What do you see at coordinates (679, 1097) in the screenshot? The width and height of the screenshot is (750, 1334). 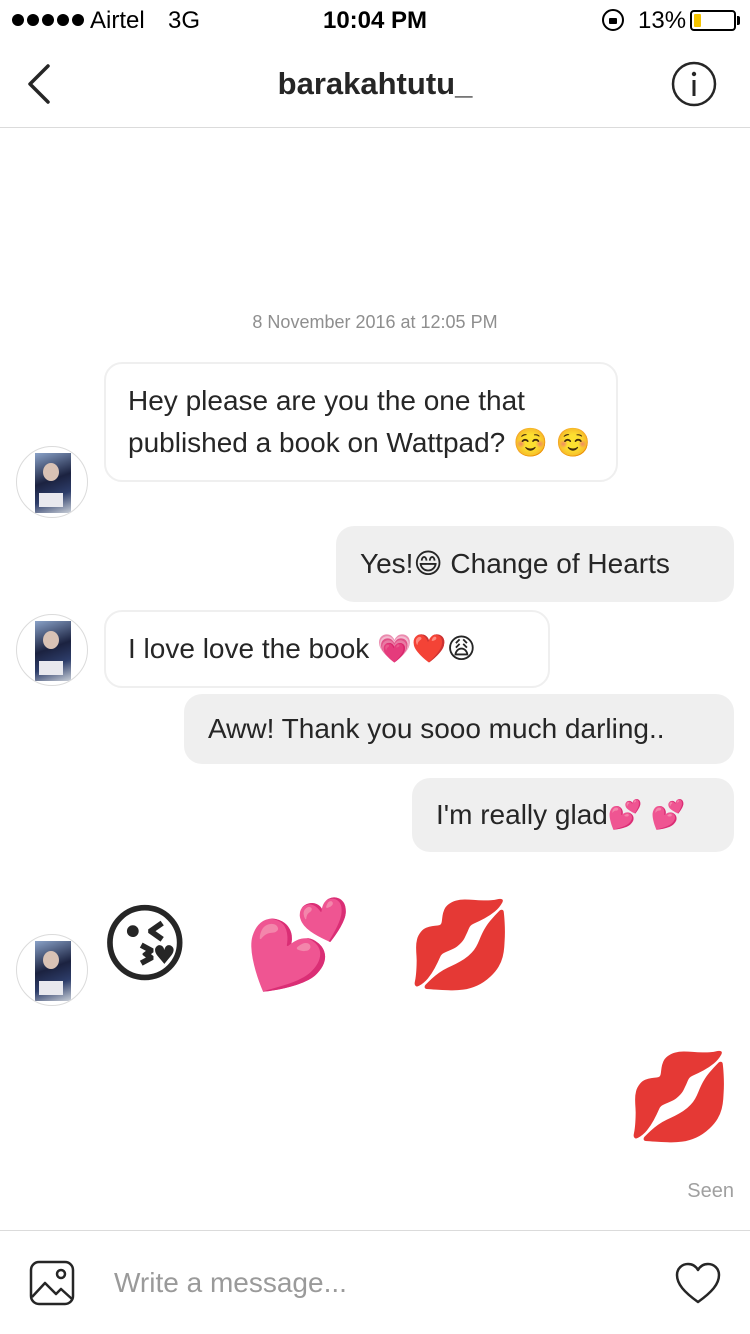 I see `outgoing-emoji-message: 💋` at bounding box center [679, 1097].